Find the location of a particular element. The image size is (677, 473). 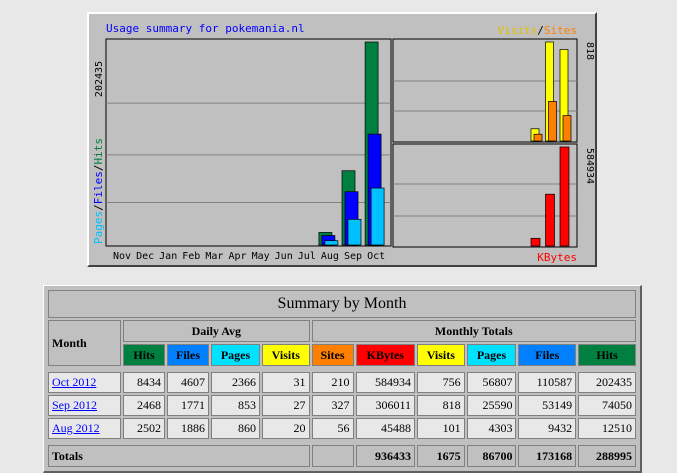

bar-pages-oct is located at coordinates (377, 216).